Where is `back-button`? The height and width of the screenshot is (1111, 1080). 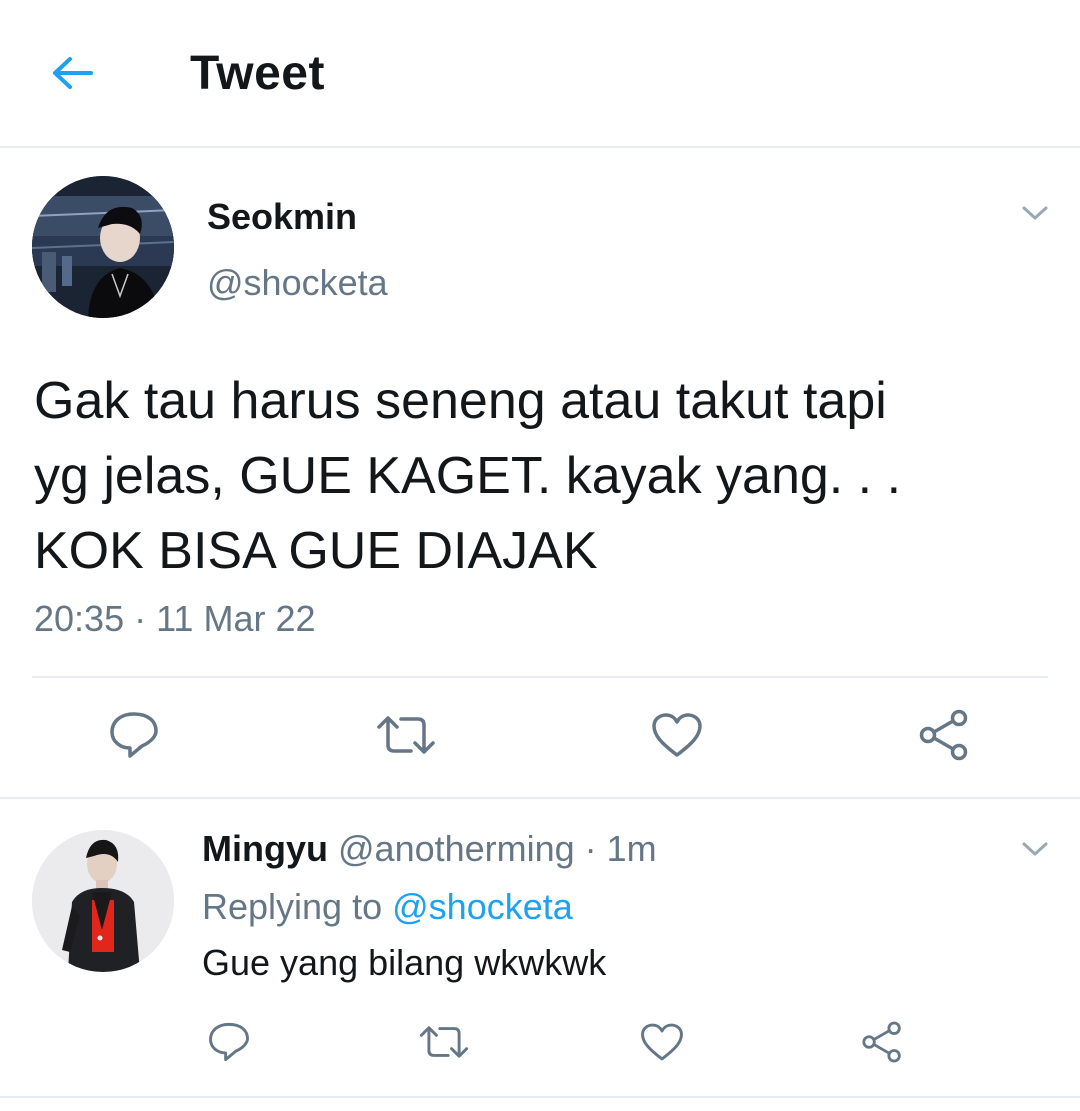
back-button is located at coordinates (73, 75).